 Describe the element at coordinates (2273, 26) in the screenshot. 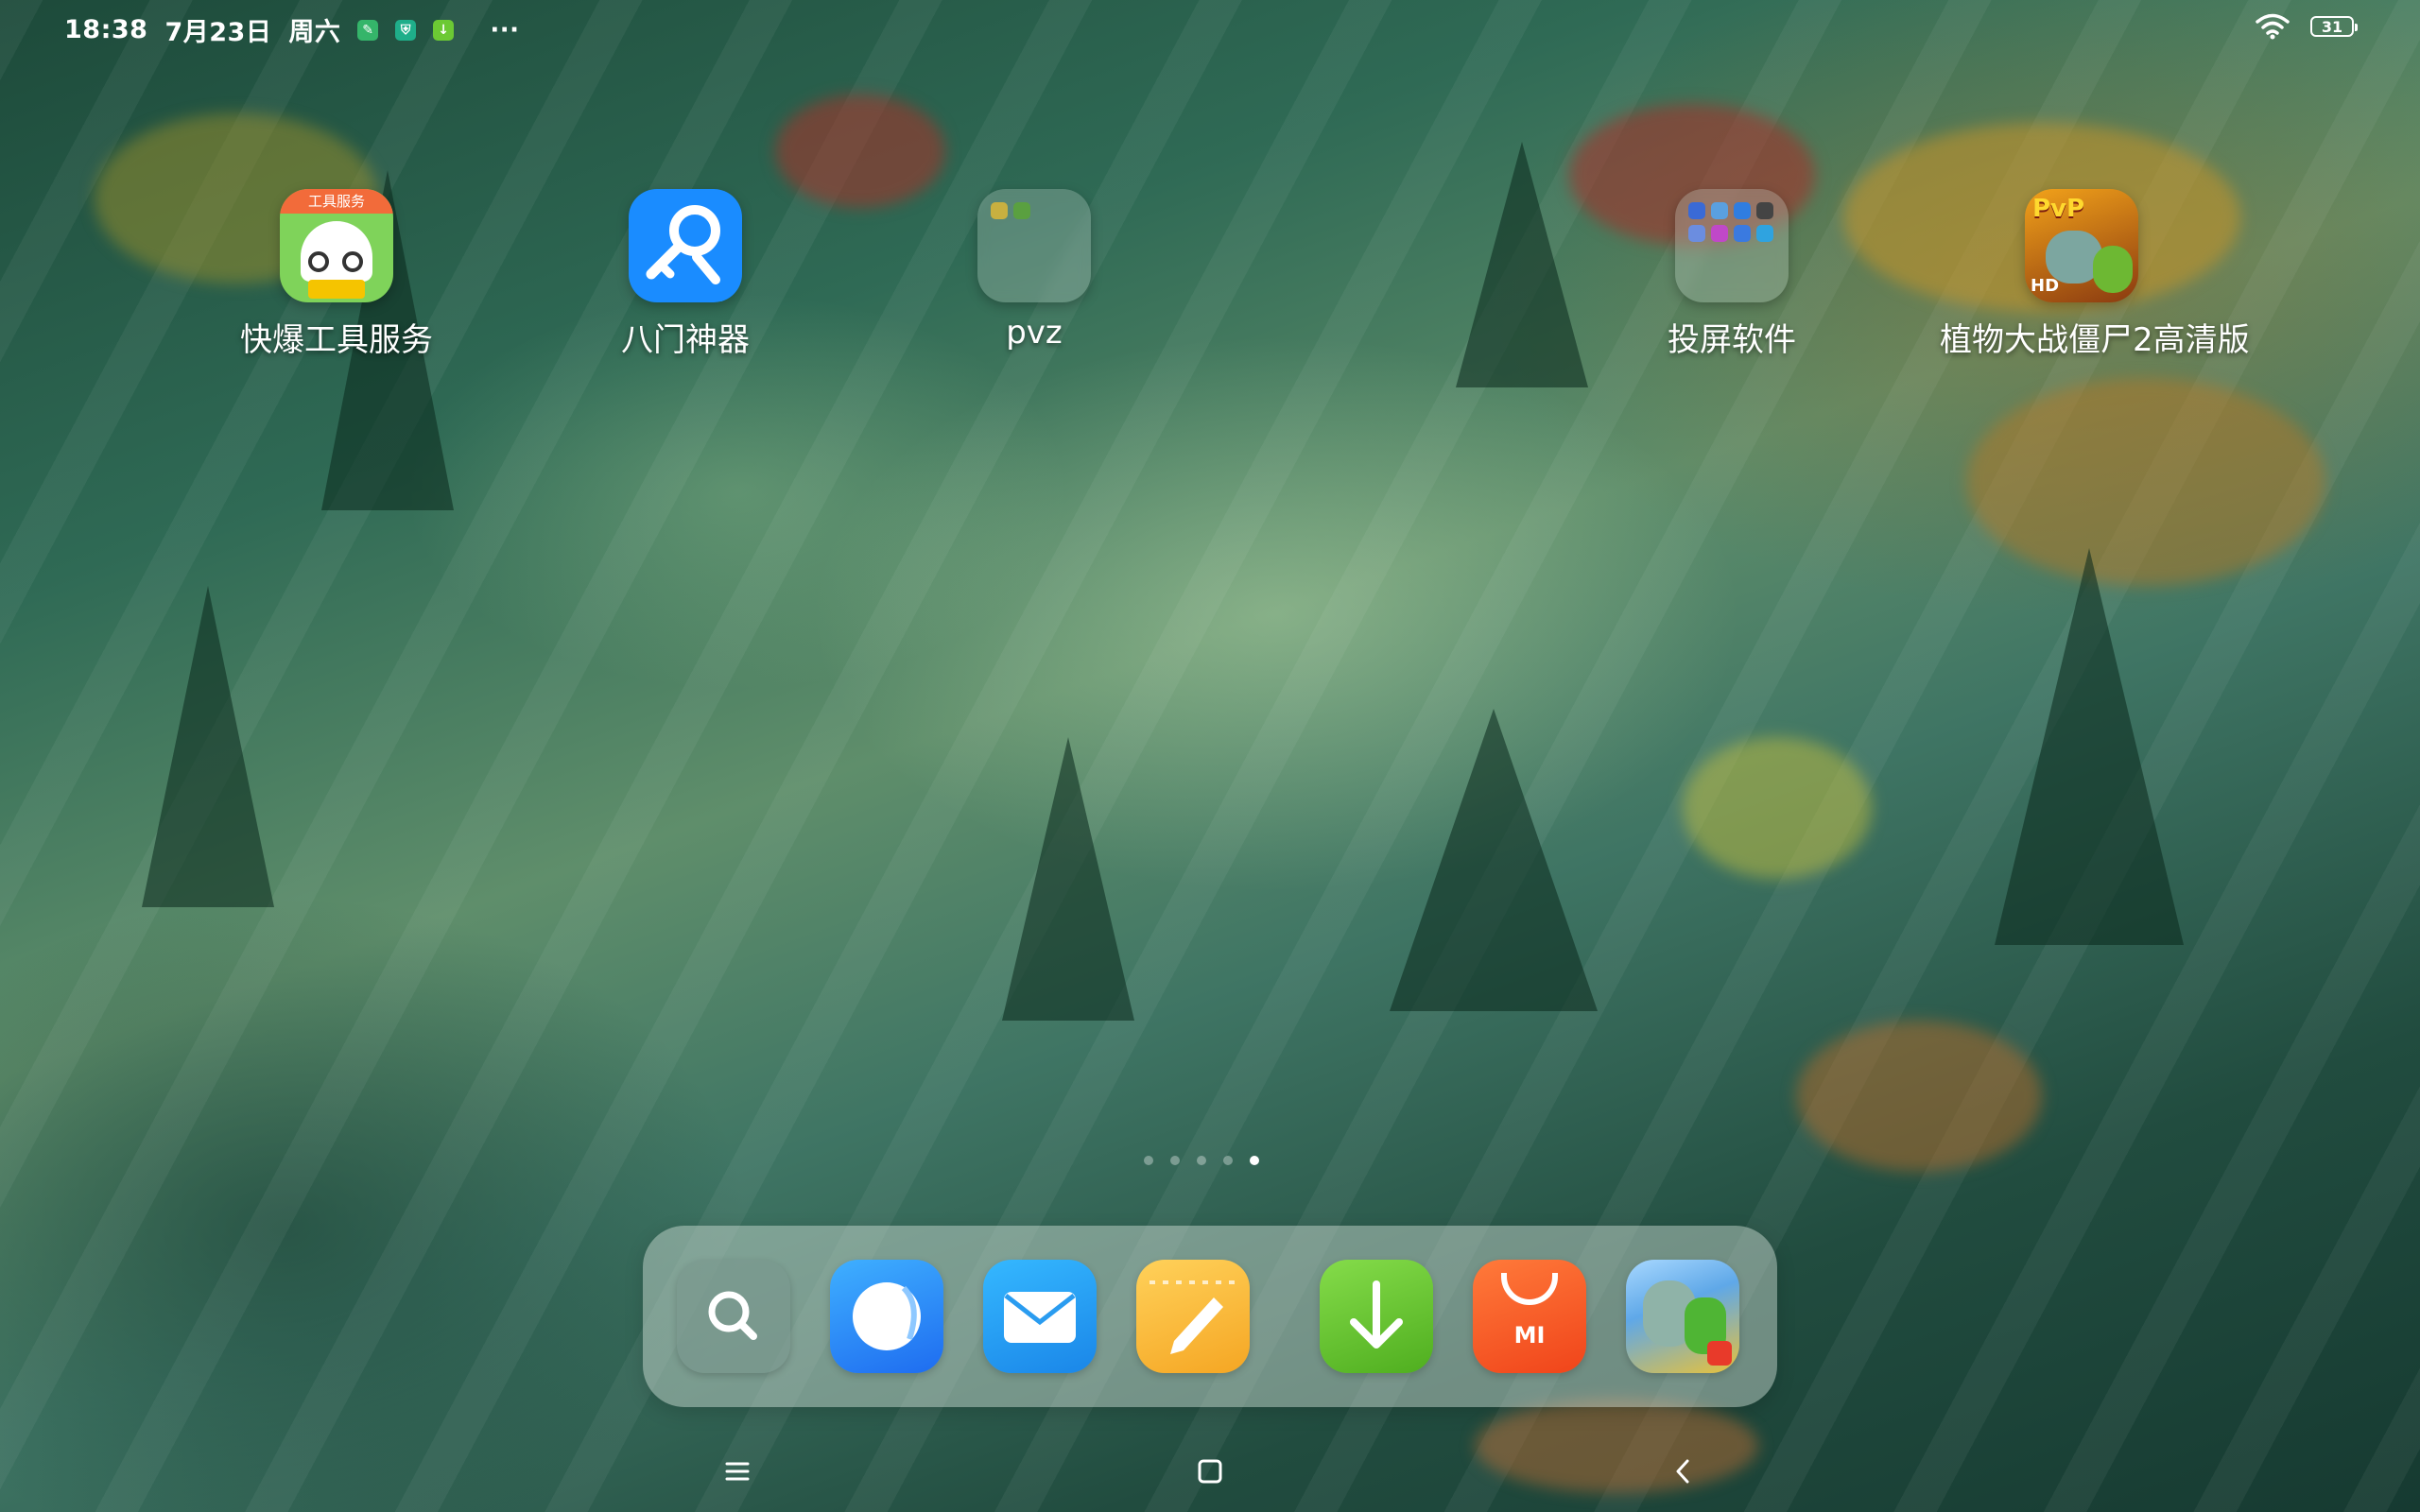

I see `wifi-icon` at that location.